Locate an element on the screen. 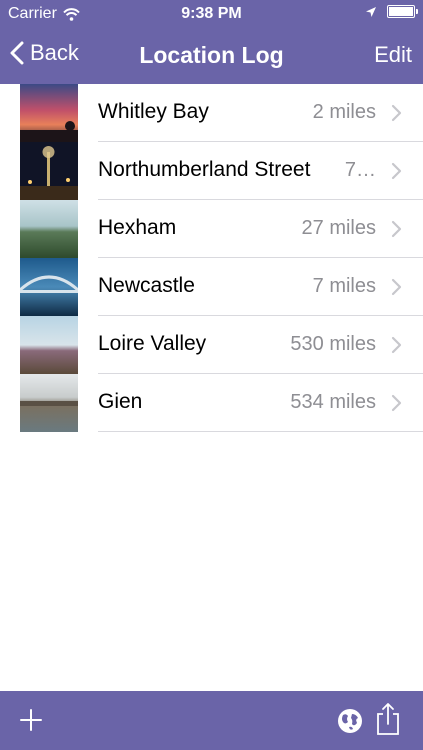 This screenshot has height=750, width=423. location-row: Loire Valley 530 miles is located at coordinates (211, 345).